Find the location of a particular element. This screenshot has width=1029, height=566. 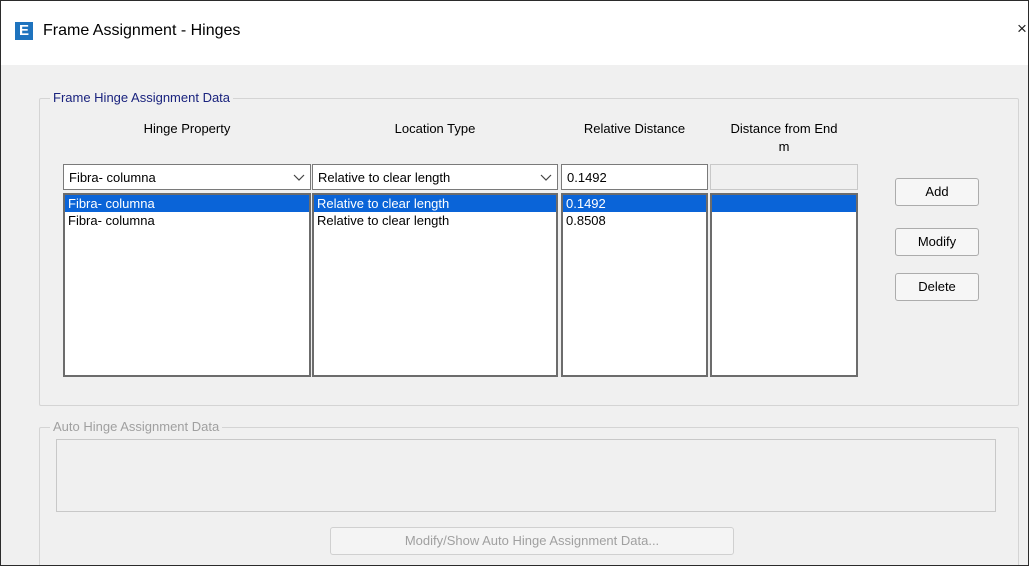

location-type-dropdown-value: Relative to clear length is located at coordinates (384, 177).